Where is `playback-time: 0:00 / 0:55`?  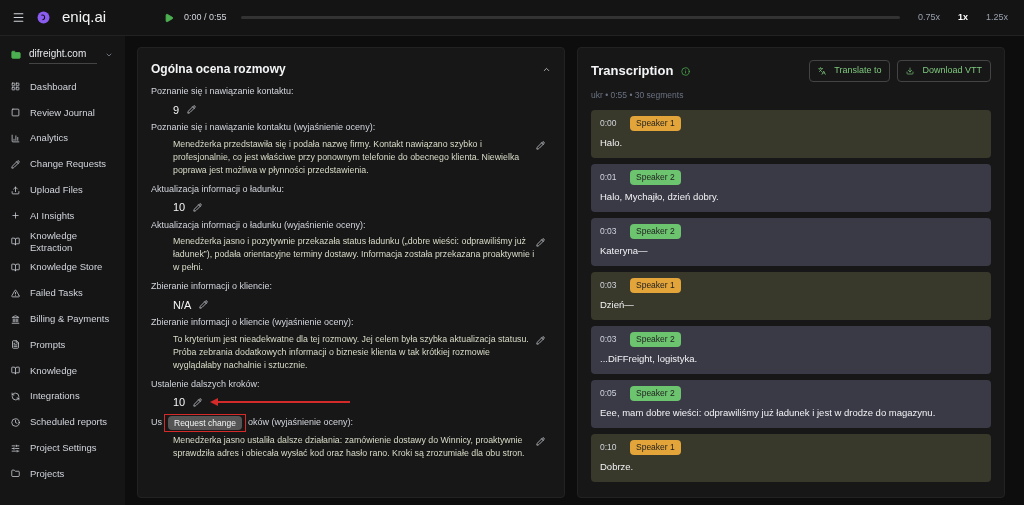 playback-time: 0:00 / 0:55 is located at coordinates (205, 17).